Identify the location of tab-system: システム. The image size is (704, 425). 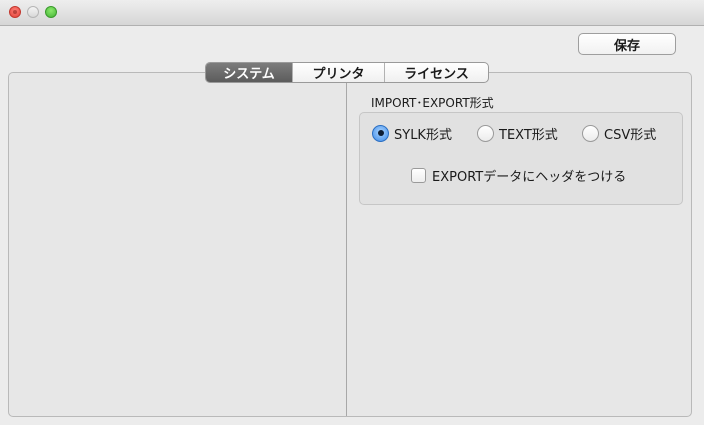
(249, 72).